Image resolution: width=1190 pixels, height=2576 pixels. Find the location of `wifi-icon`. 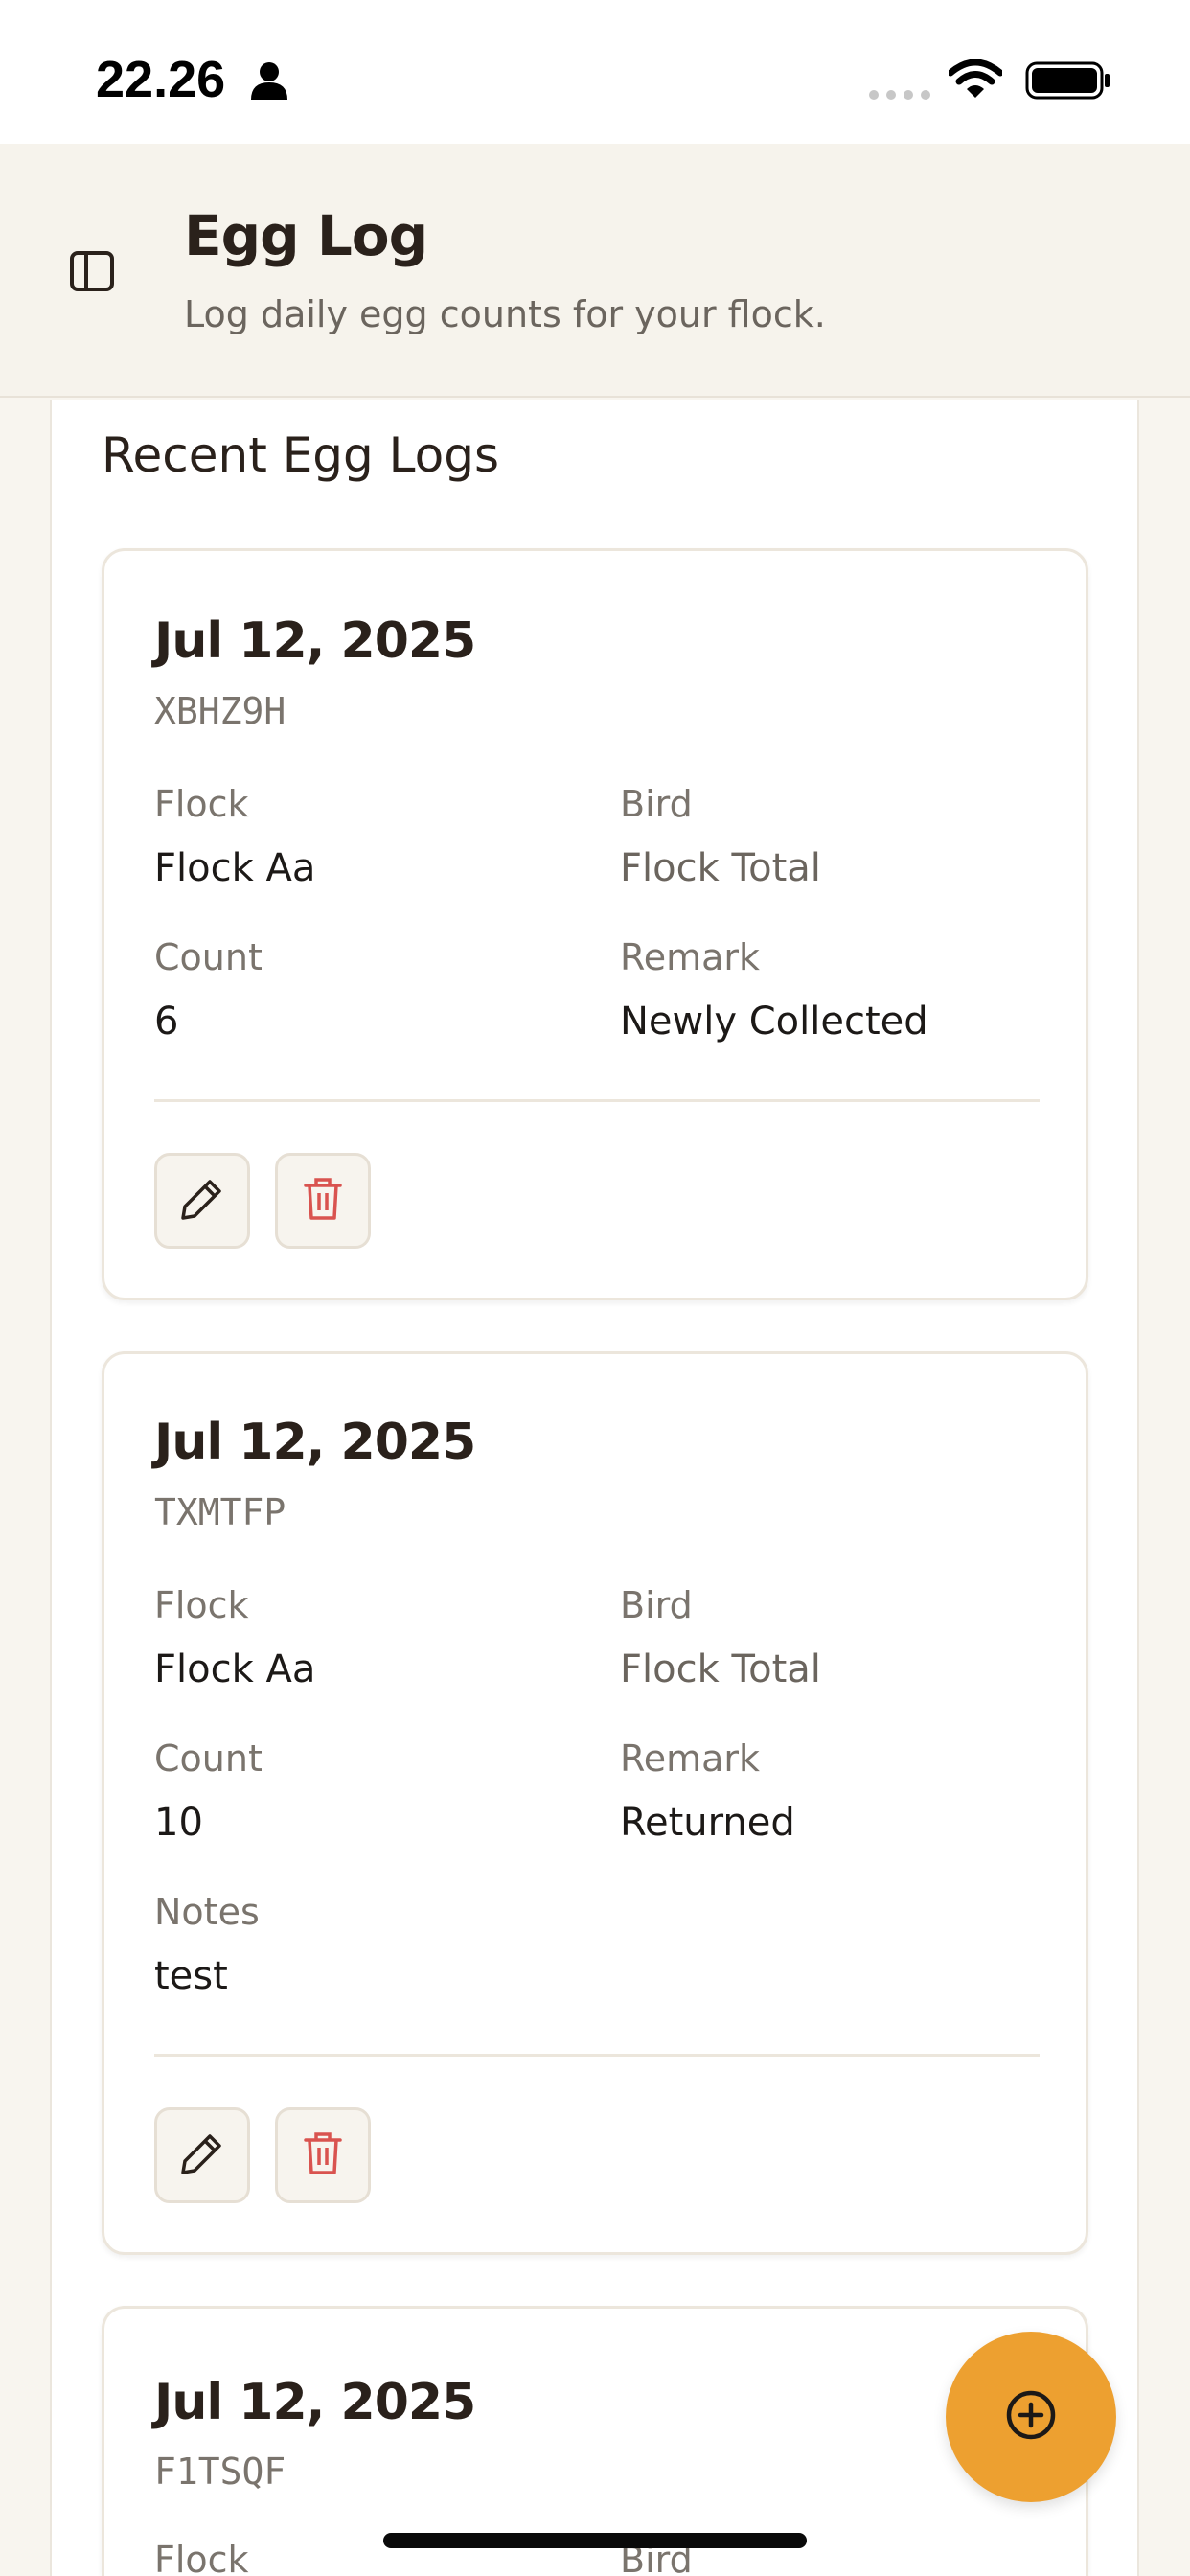

wifi-icon is located at coordinates (976, 81).